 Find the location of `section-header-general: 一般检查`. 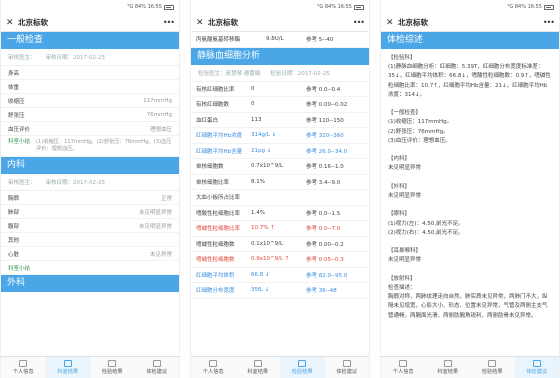

section-header-general: 一般检查 is located at coordinates (90, 40).